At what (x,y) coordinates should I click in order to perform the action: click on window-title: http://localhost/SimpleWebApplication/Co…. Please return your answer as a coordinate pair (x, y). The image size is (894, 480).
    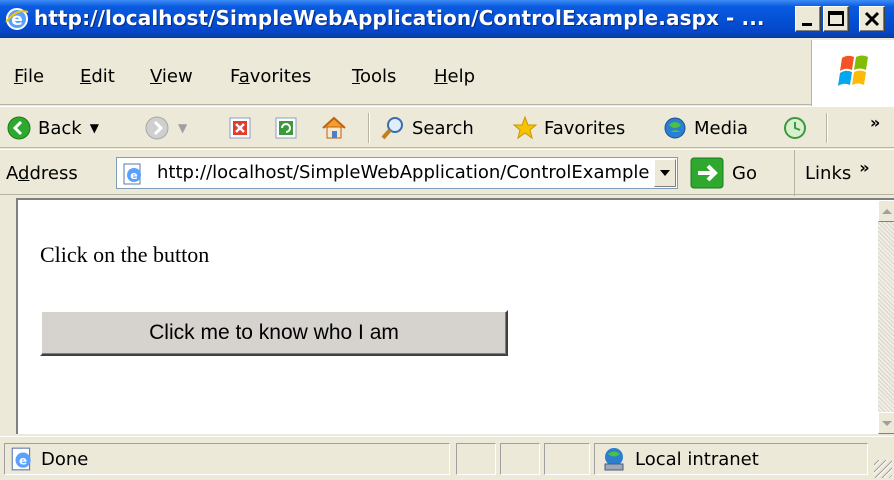
    Looking at the image, I should click on (399, 18).